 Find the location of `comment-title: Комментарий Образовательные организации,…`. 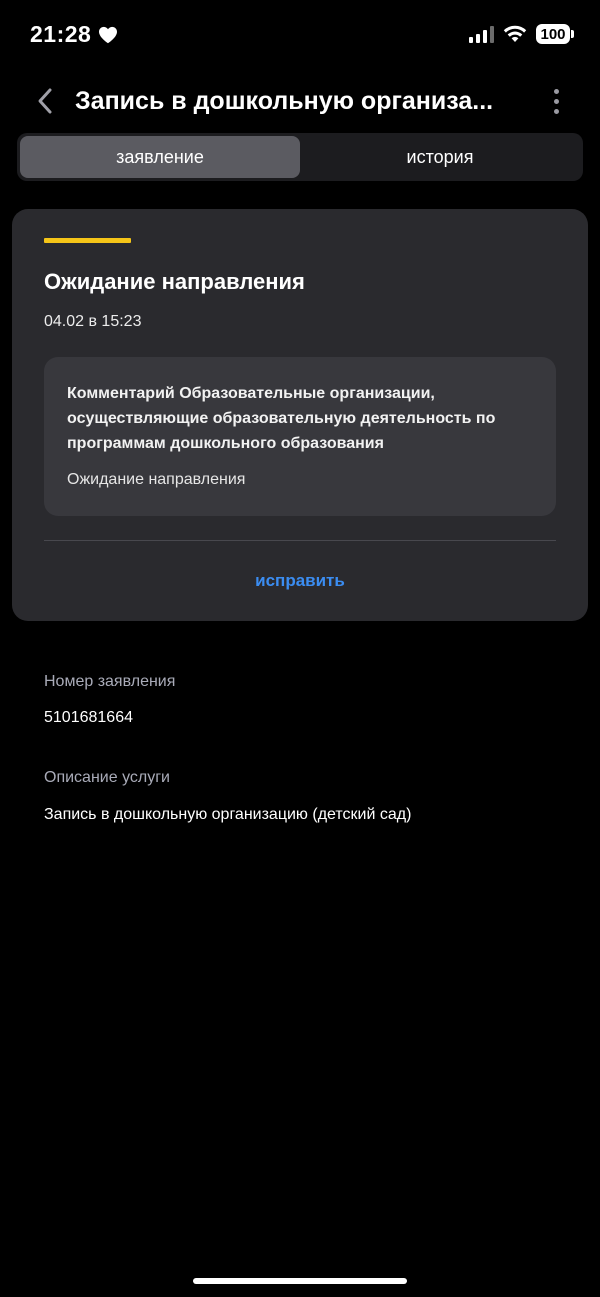

comment-title: Комментарий Образовательные организации,… is located at coordinates (281, 418).